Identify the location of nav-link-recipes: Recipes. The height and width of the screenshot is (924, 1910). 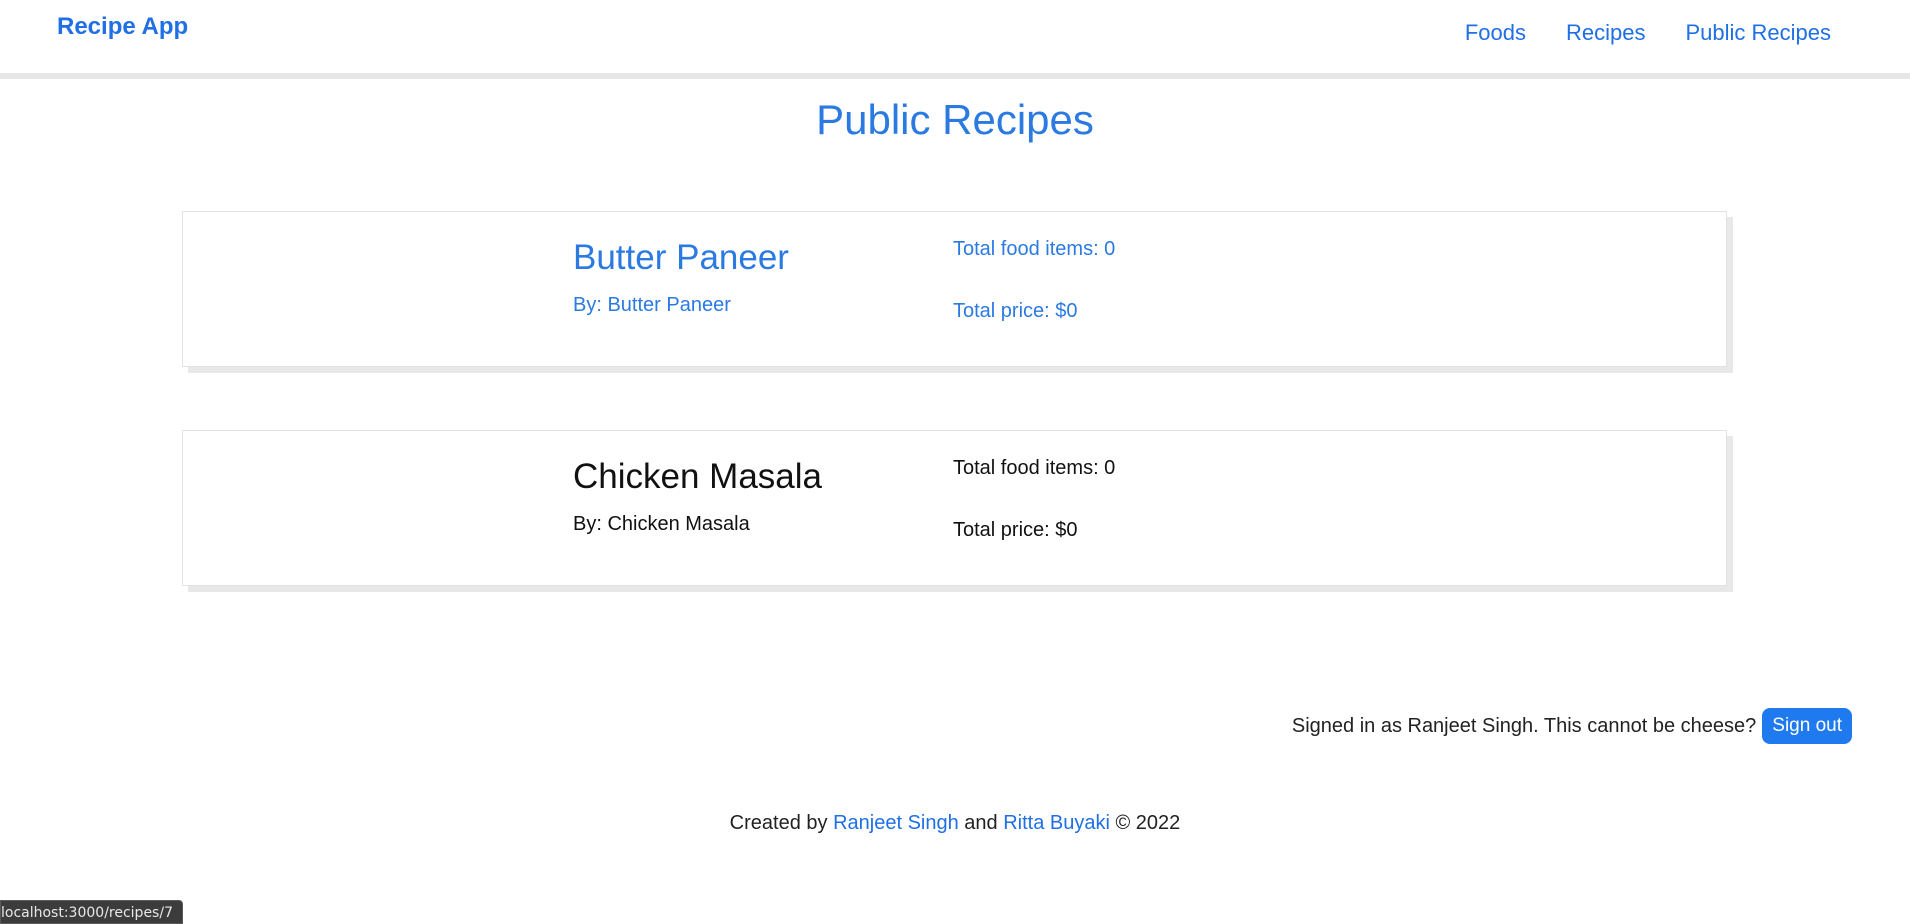
(1605, 33).